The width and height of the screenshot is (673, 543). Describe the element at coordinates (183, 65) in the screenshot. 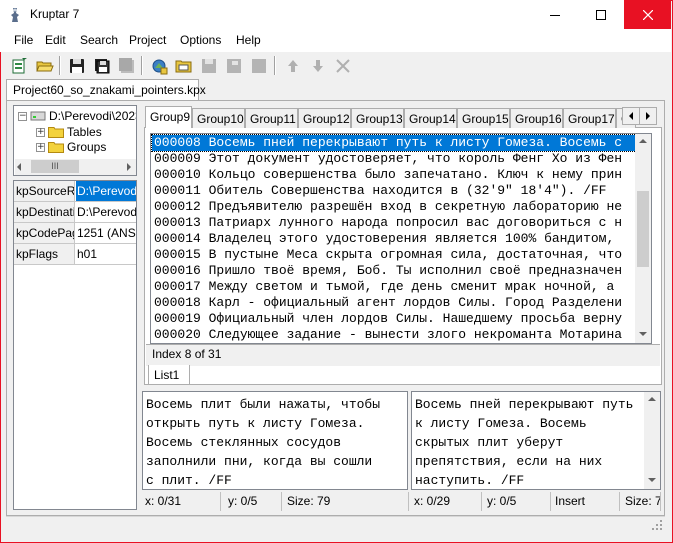

I see `open-folder-button` at that location.